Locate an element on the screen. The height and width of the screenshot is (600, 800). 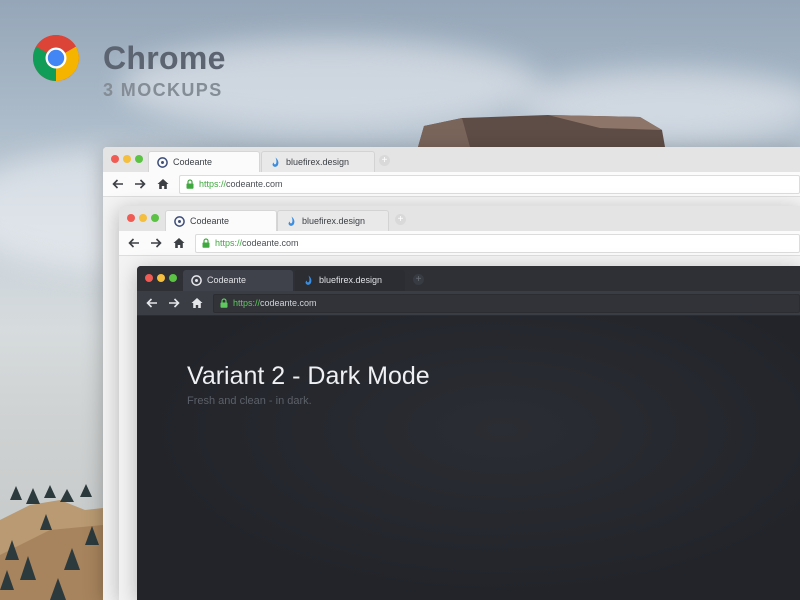
content-heading: Variant 2 - Dark Mode is located at coordinates (308, 376).